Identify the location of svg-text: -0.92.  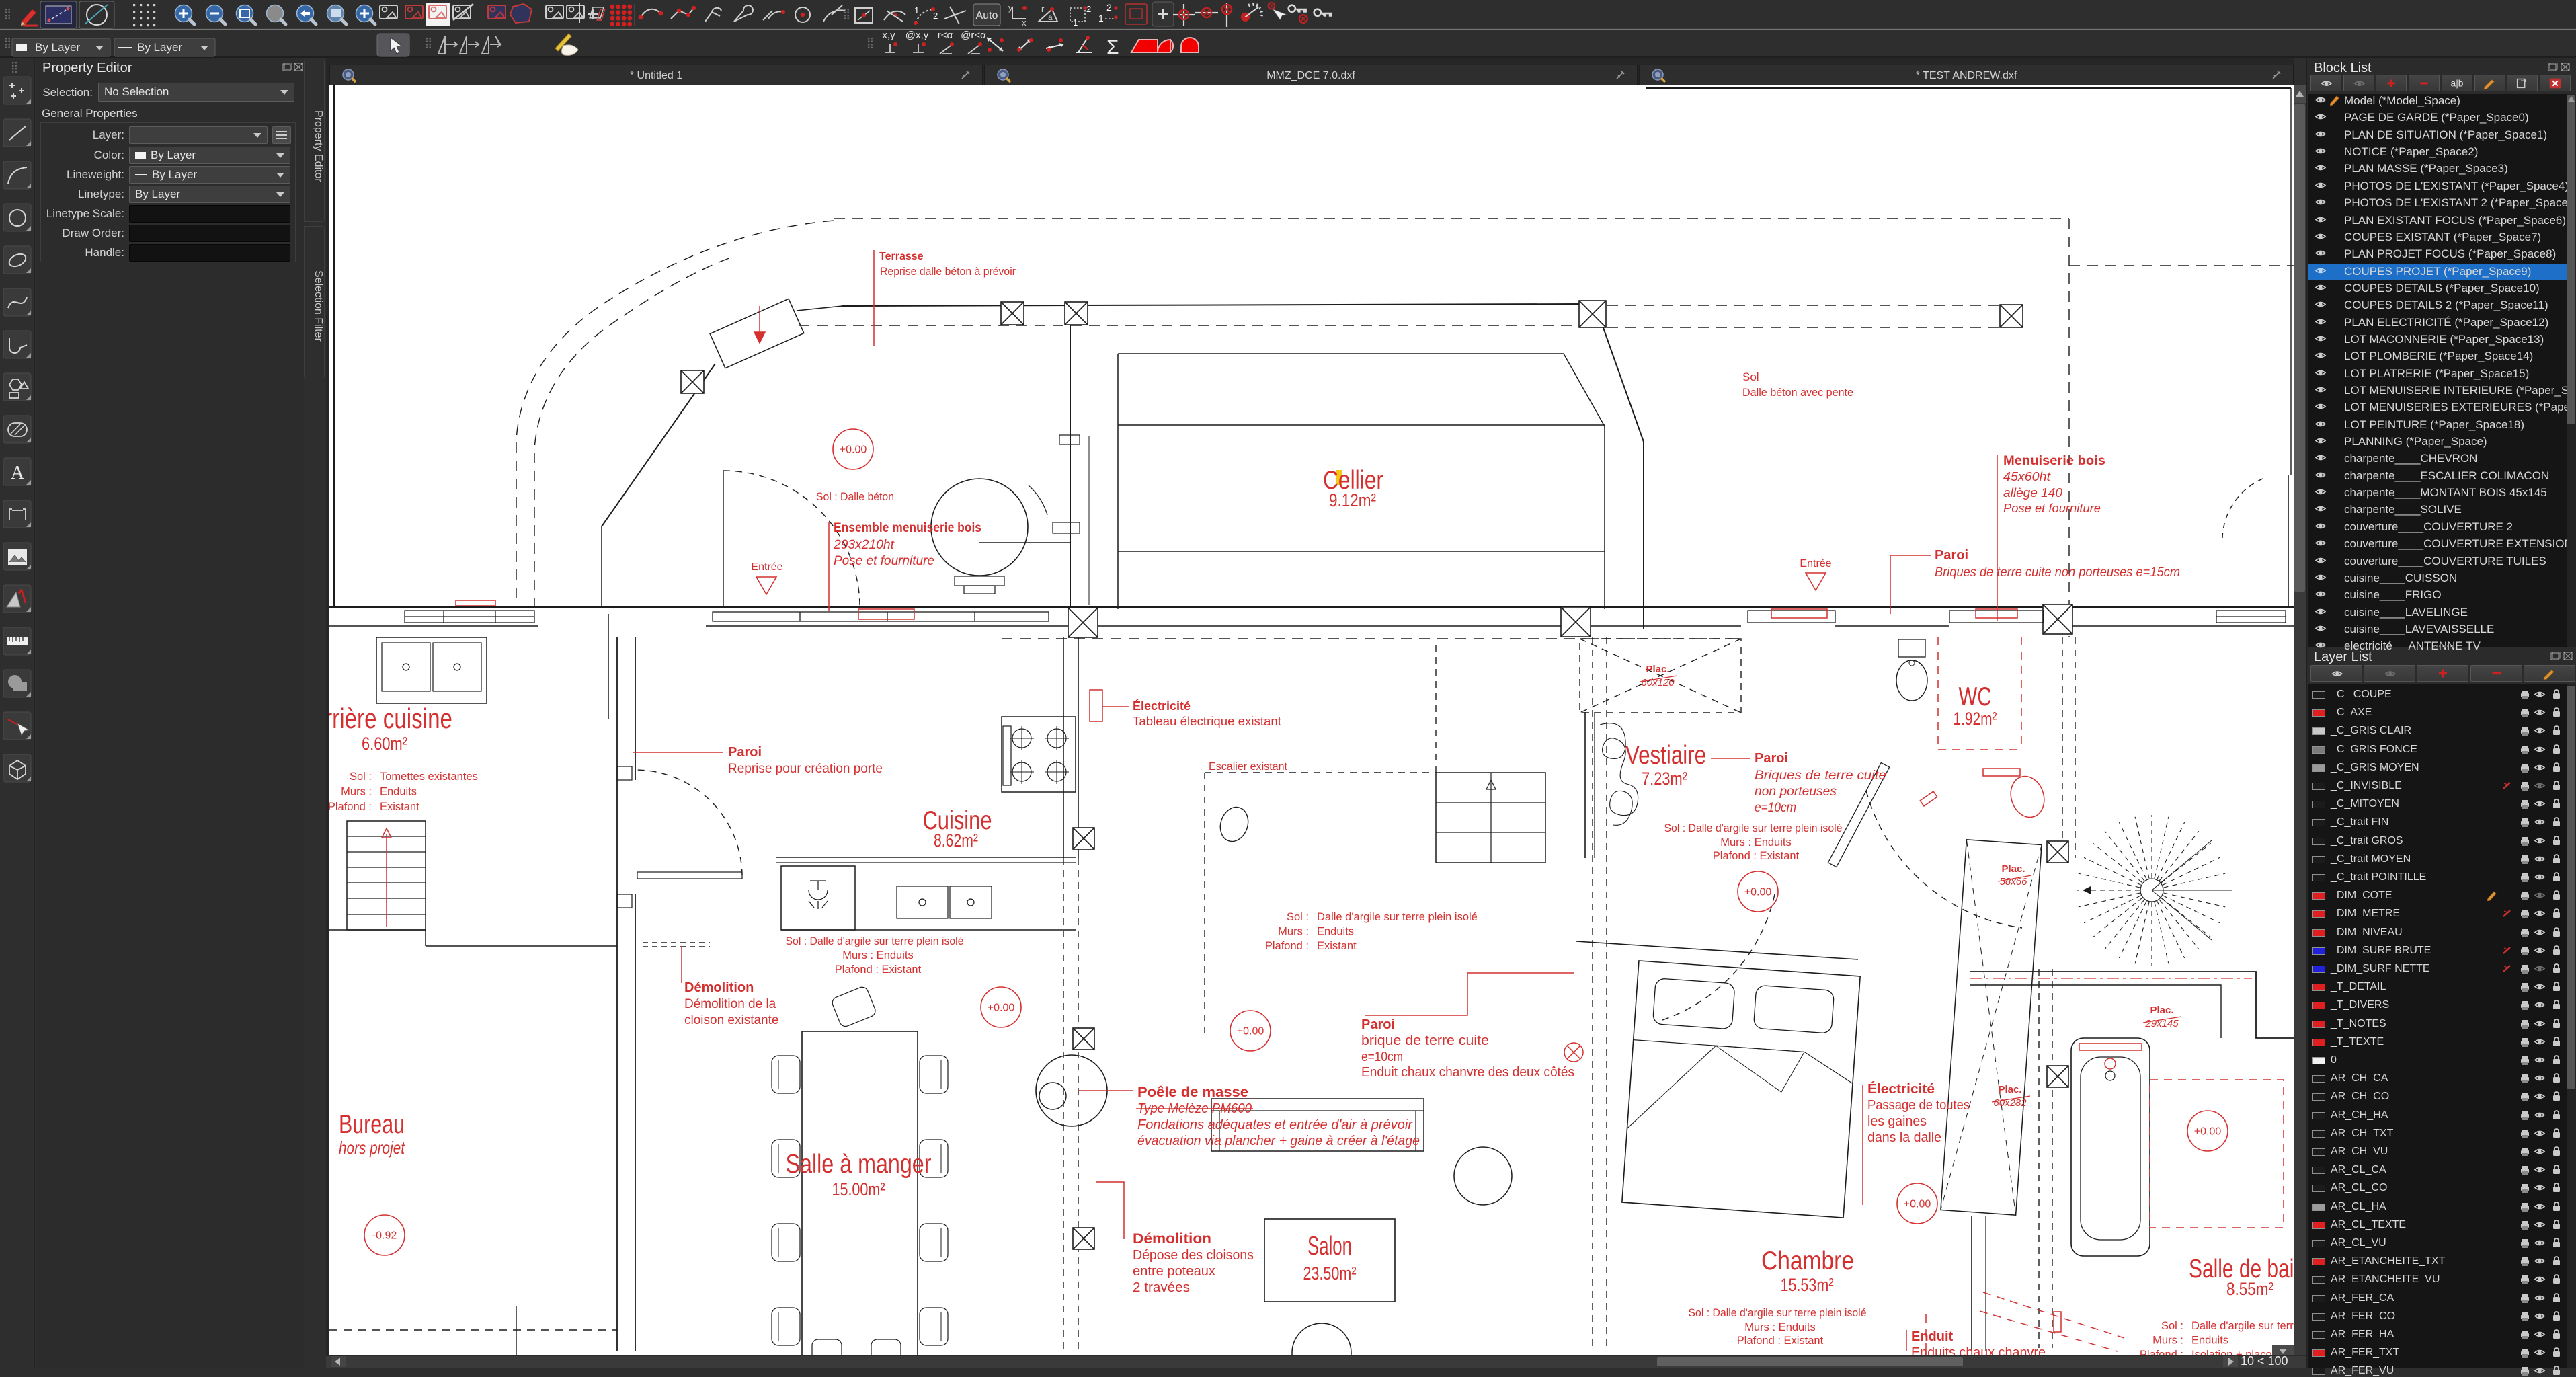
(384, 1236).